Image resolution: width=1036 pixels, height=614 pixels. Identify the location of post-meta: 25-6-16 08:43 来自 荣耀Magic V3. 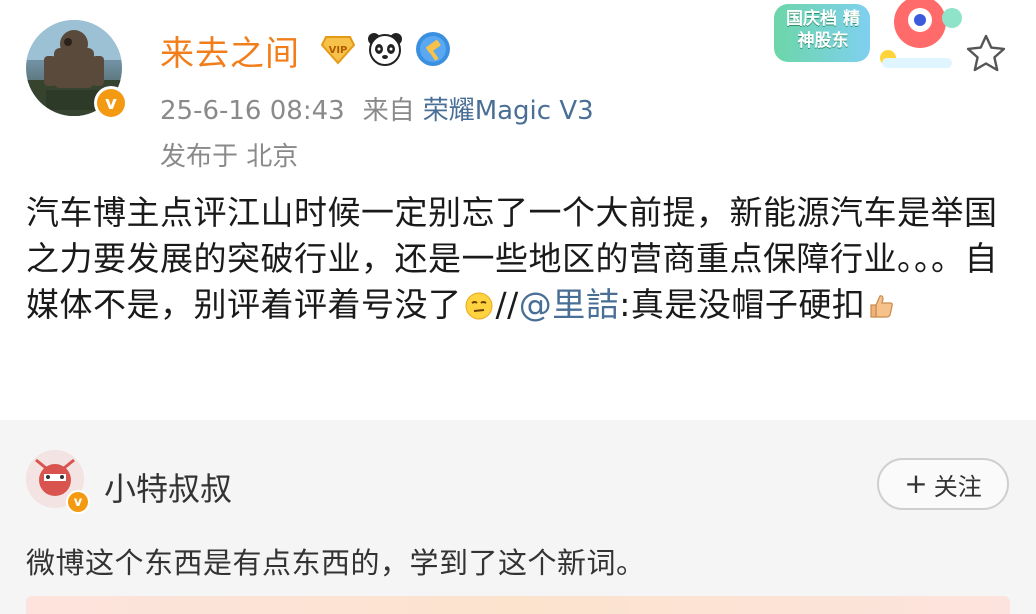
(377, 108).